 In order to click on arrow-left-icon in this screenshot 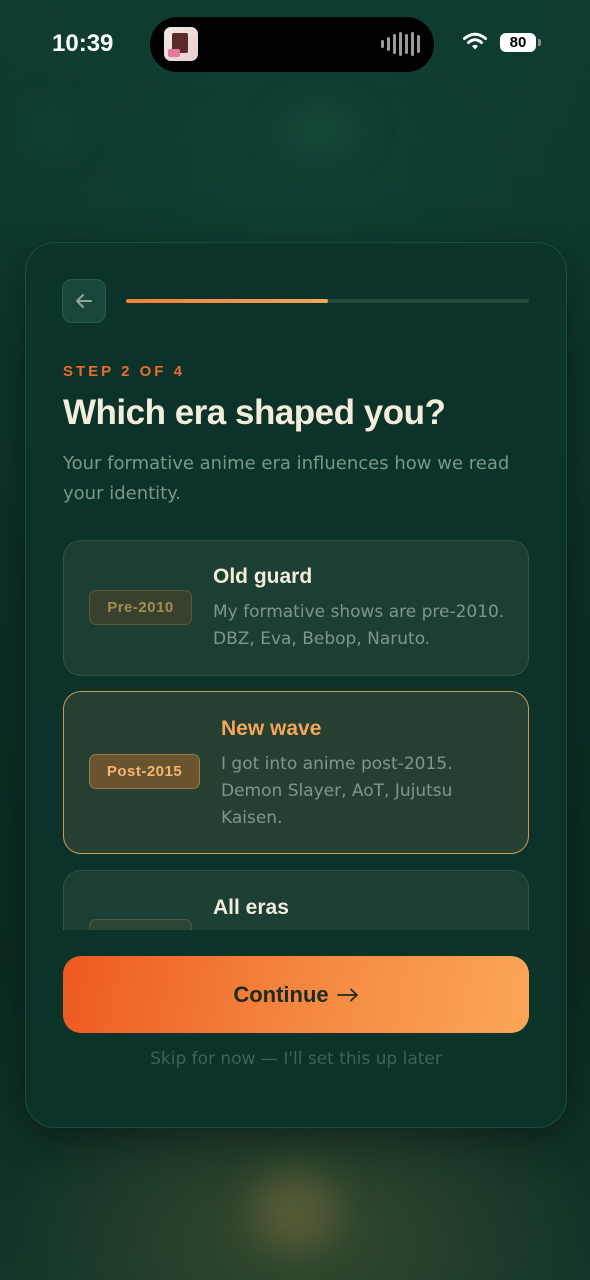, I will do `click(84, 301)`.